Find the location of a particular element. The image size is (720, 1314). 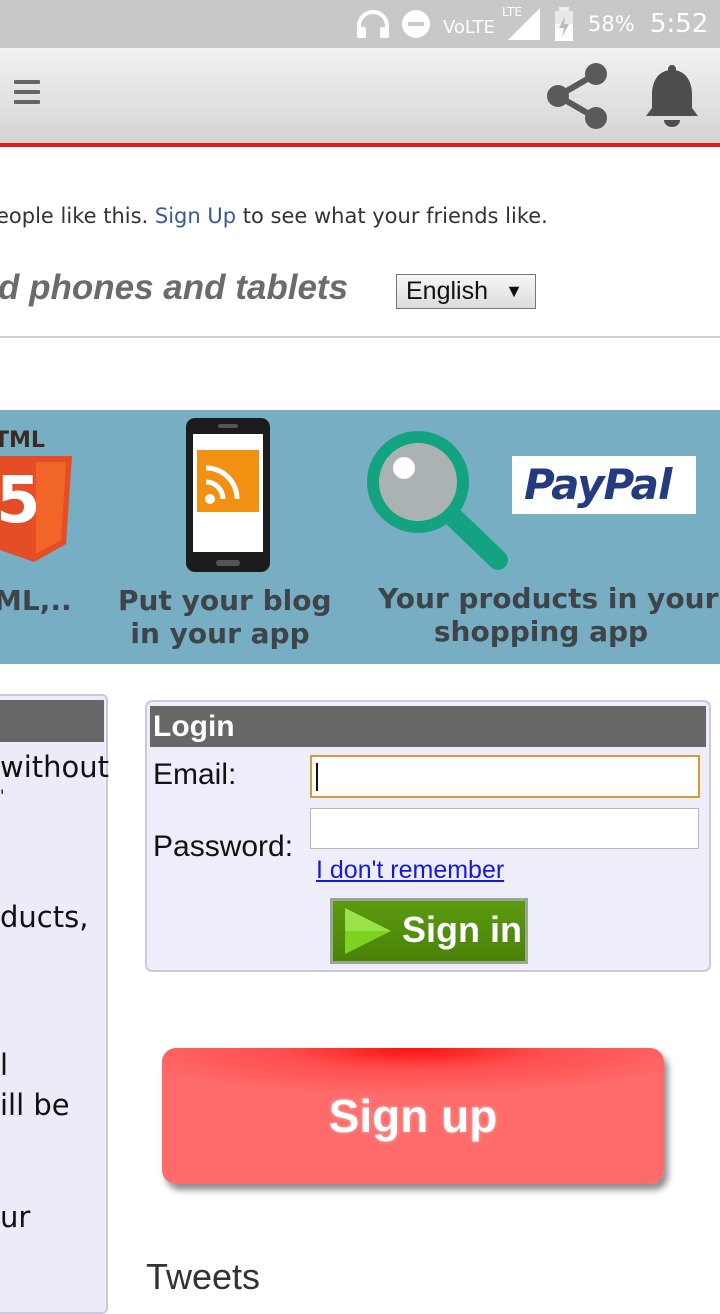

share-icon is located at coordinates (577, 98).